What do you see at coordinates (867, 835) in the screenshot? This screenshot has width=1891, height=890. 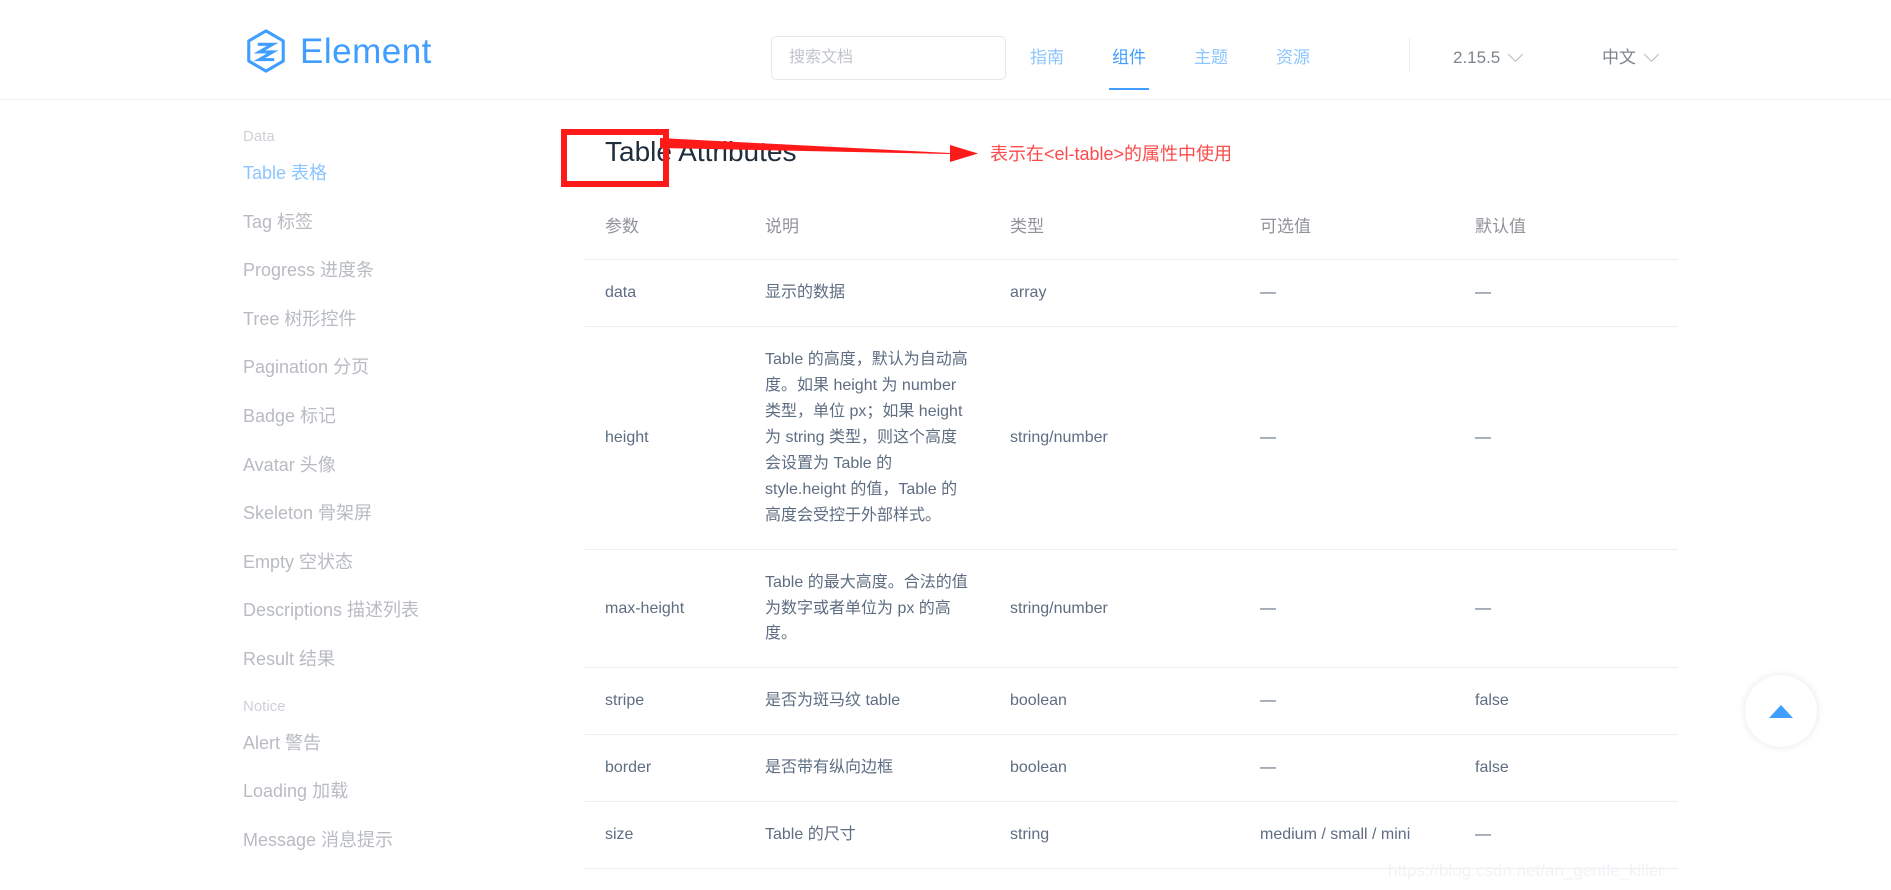 I see `cell-desc: Table 的尺寸` at bounding box center [867, 835].